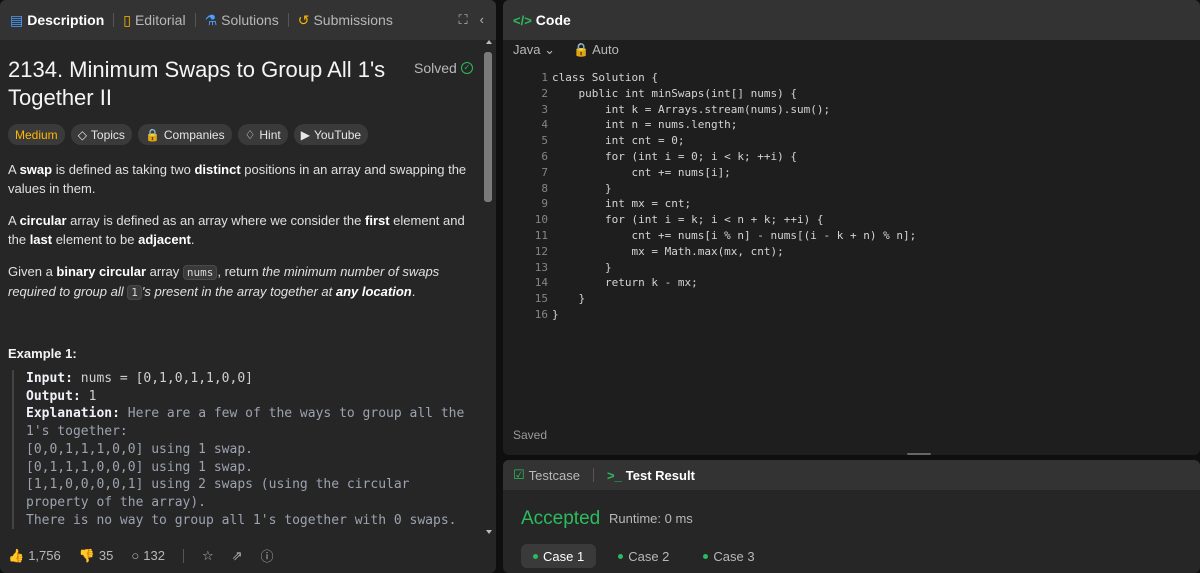  Describe the element at coordinates (86, 555) in the screenshot. I see `thumbs-down-icon: 👎` at that location.